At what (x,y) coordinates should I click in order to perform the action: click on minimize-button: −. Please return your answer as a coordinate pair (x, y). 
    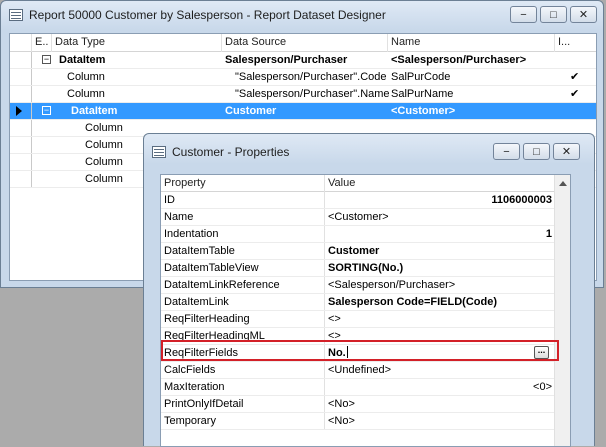
    Looking at the image, I should click on (523, 14).